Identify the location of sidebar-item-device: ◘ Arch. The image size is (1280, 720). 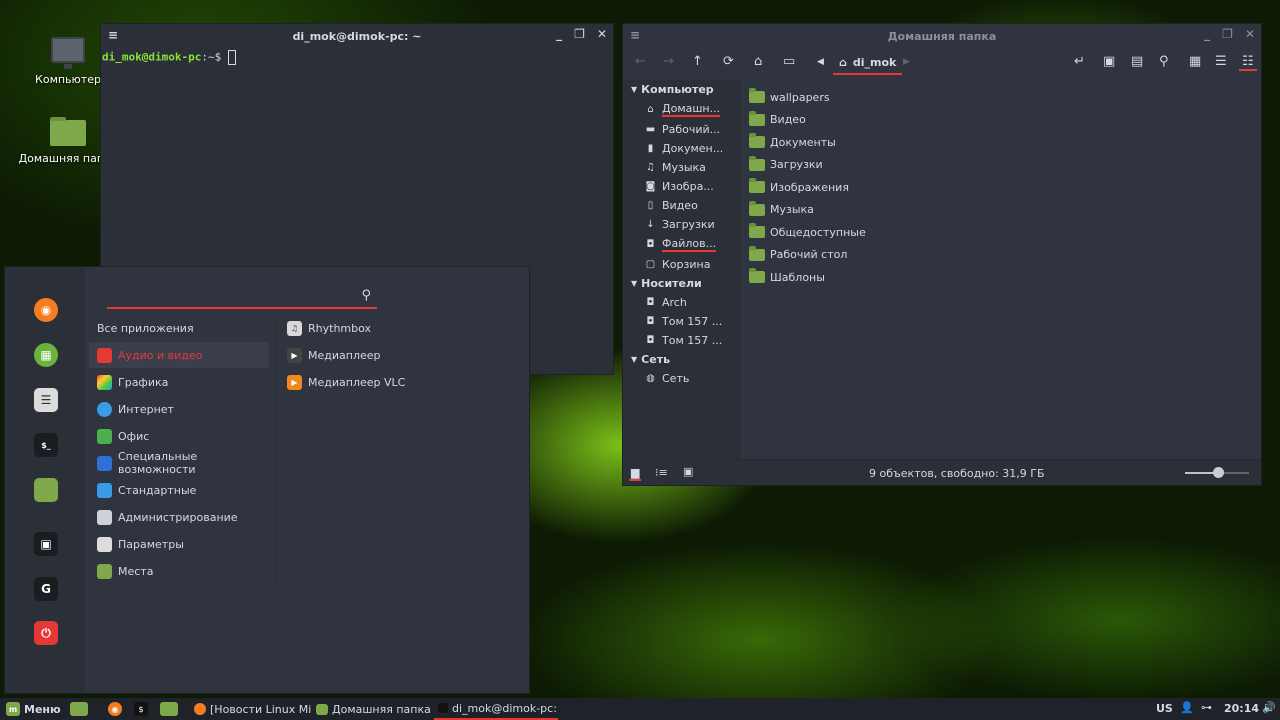
(682, 302).